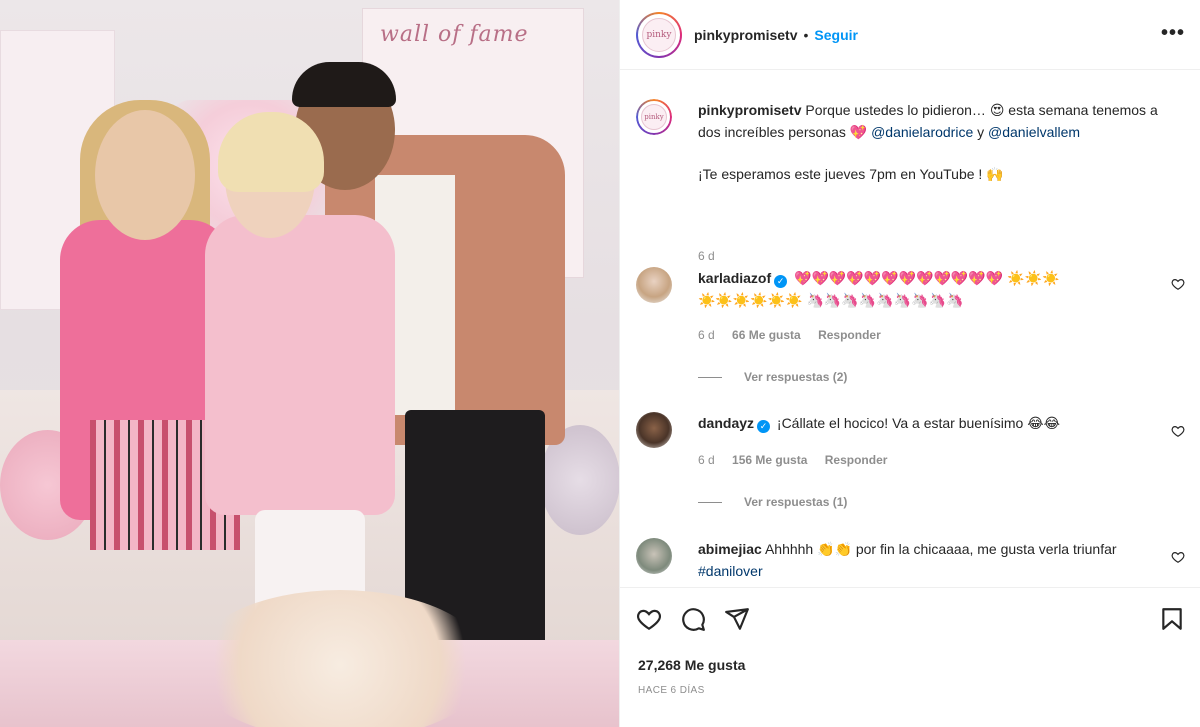 This screenshot has width=1200, height=727. I want to click on view-replies-label: Ver respuestas (2), so click(796, 377).